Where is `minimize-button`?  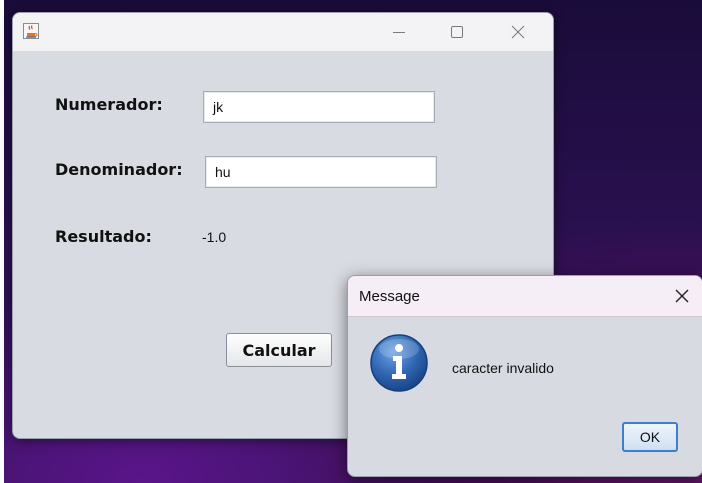 minimize-button is located at coordinates (399, 32).